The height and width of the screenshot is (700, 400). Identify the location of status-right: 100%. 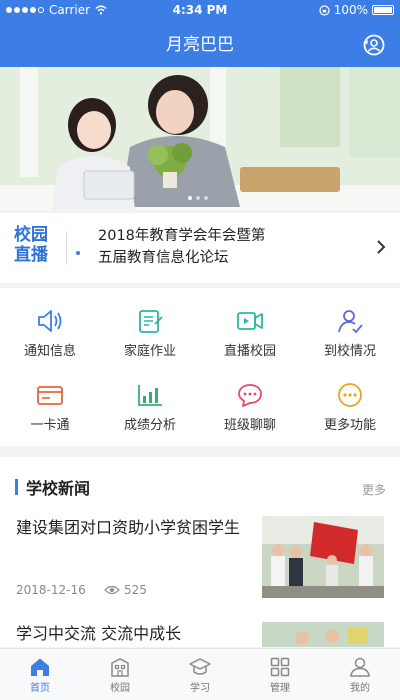
(356, 10).